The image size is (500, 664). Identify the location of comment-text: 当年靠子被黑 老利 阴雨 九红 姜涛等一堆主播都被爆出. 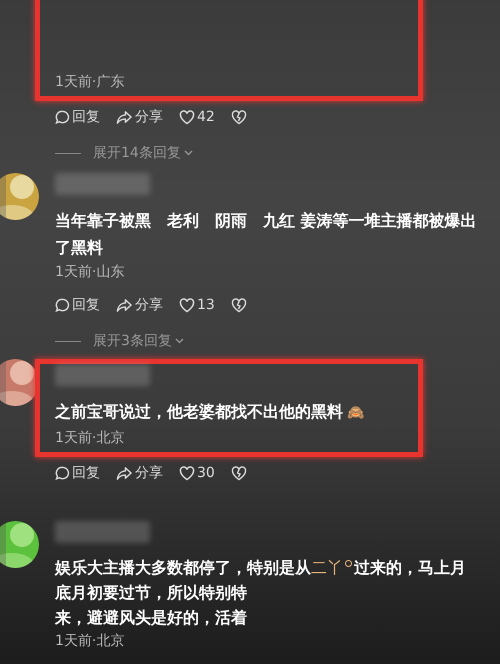
(266, 221).